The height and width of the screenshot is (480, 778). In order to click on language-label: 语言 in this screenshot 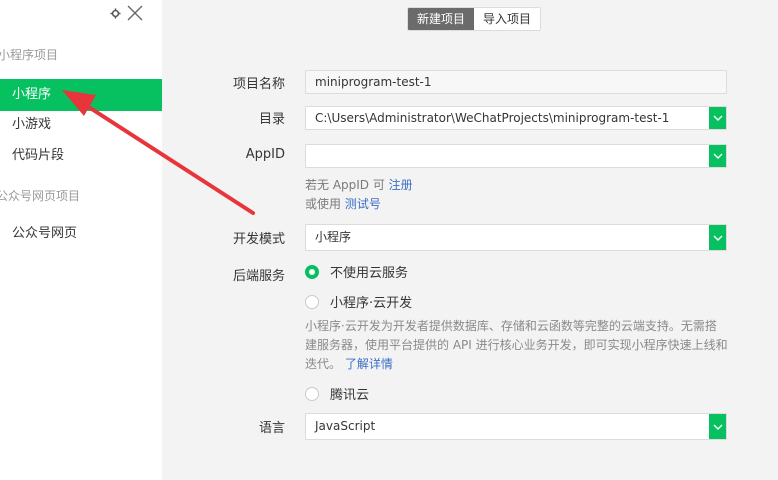, I will do `click(271, 428)`.